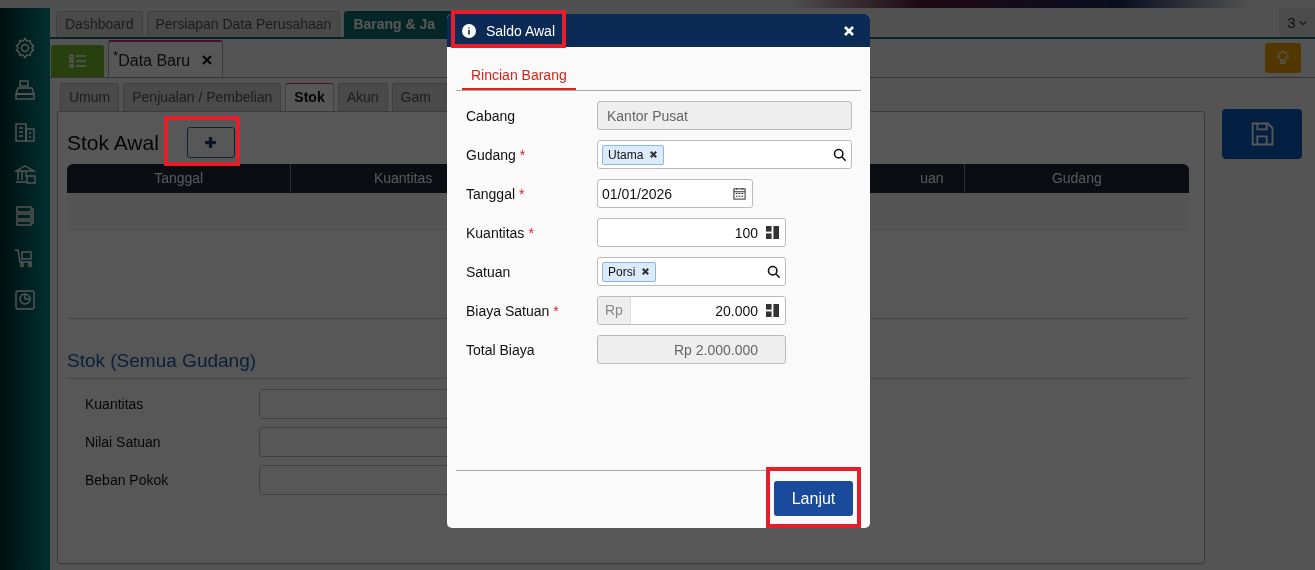 The height and width of the screenshot is (570, 1315). What do you see at coordinates (500, 349) in the screenshot?
I see `field-label: Total Biaya` at bounding box center [500, 349].